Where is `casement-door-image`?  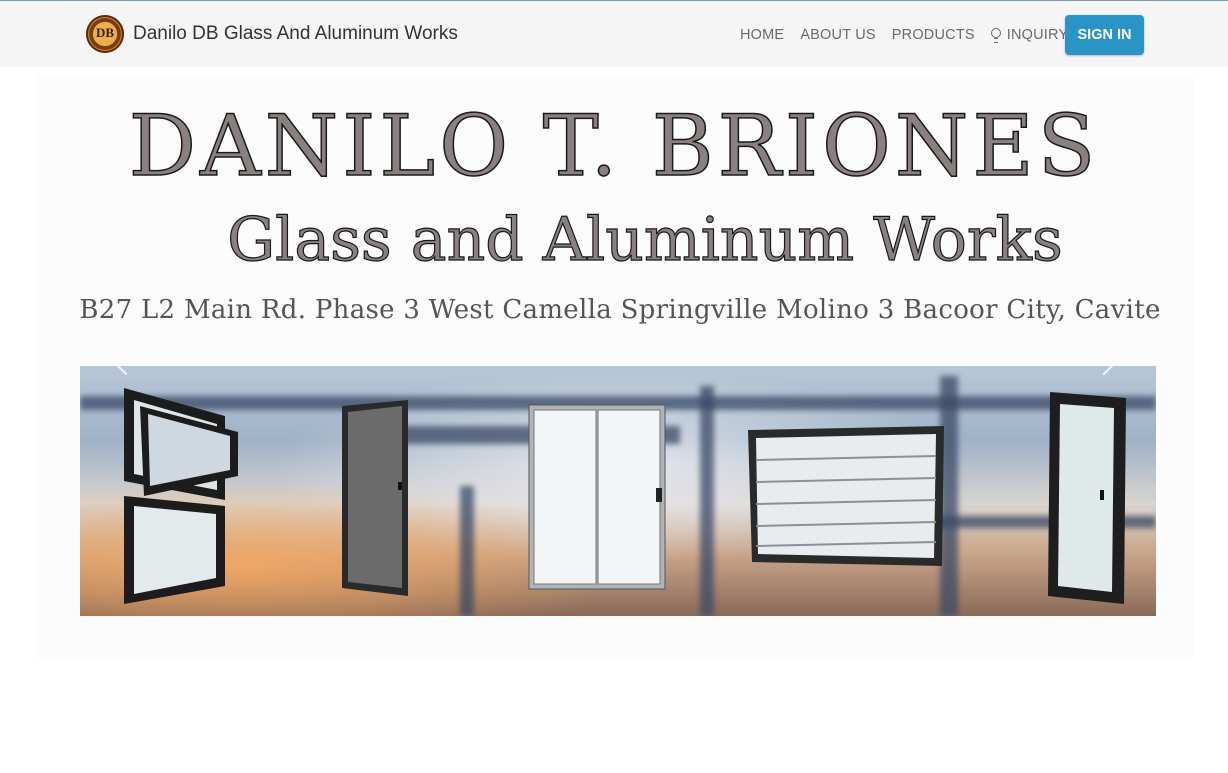
casement-door-image is located at coordinates (1087, 498).